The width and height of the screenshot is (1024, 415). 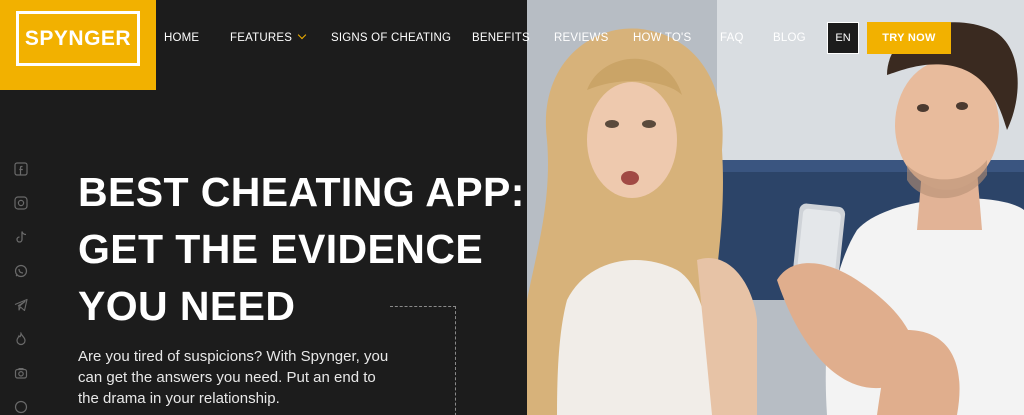 What do you see at coordinates (181, 38) in the screenshot?
I see `nav-item-home: HOME` at bounding box center [181, 38].